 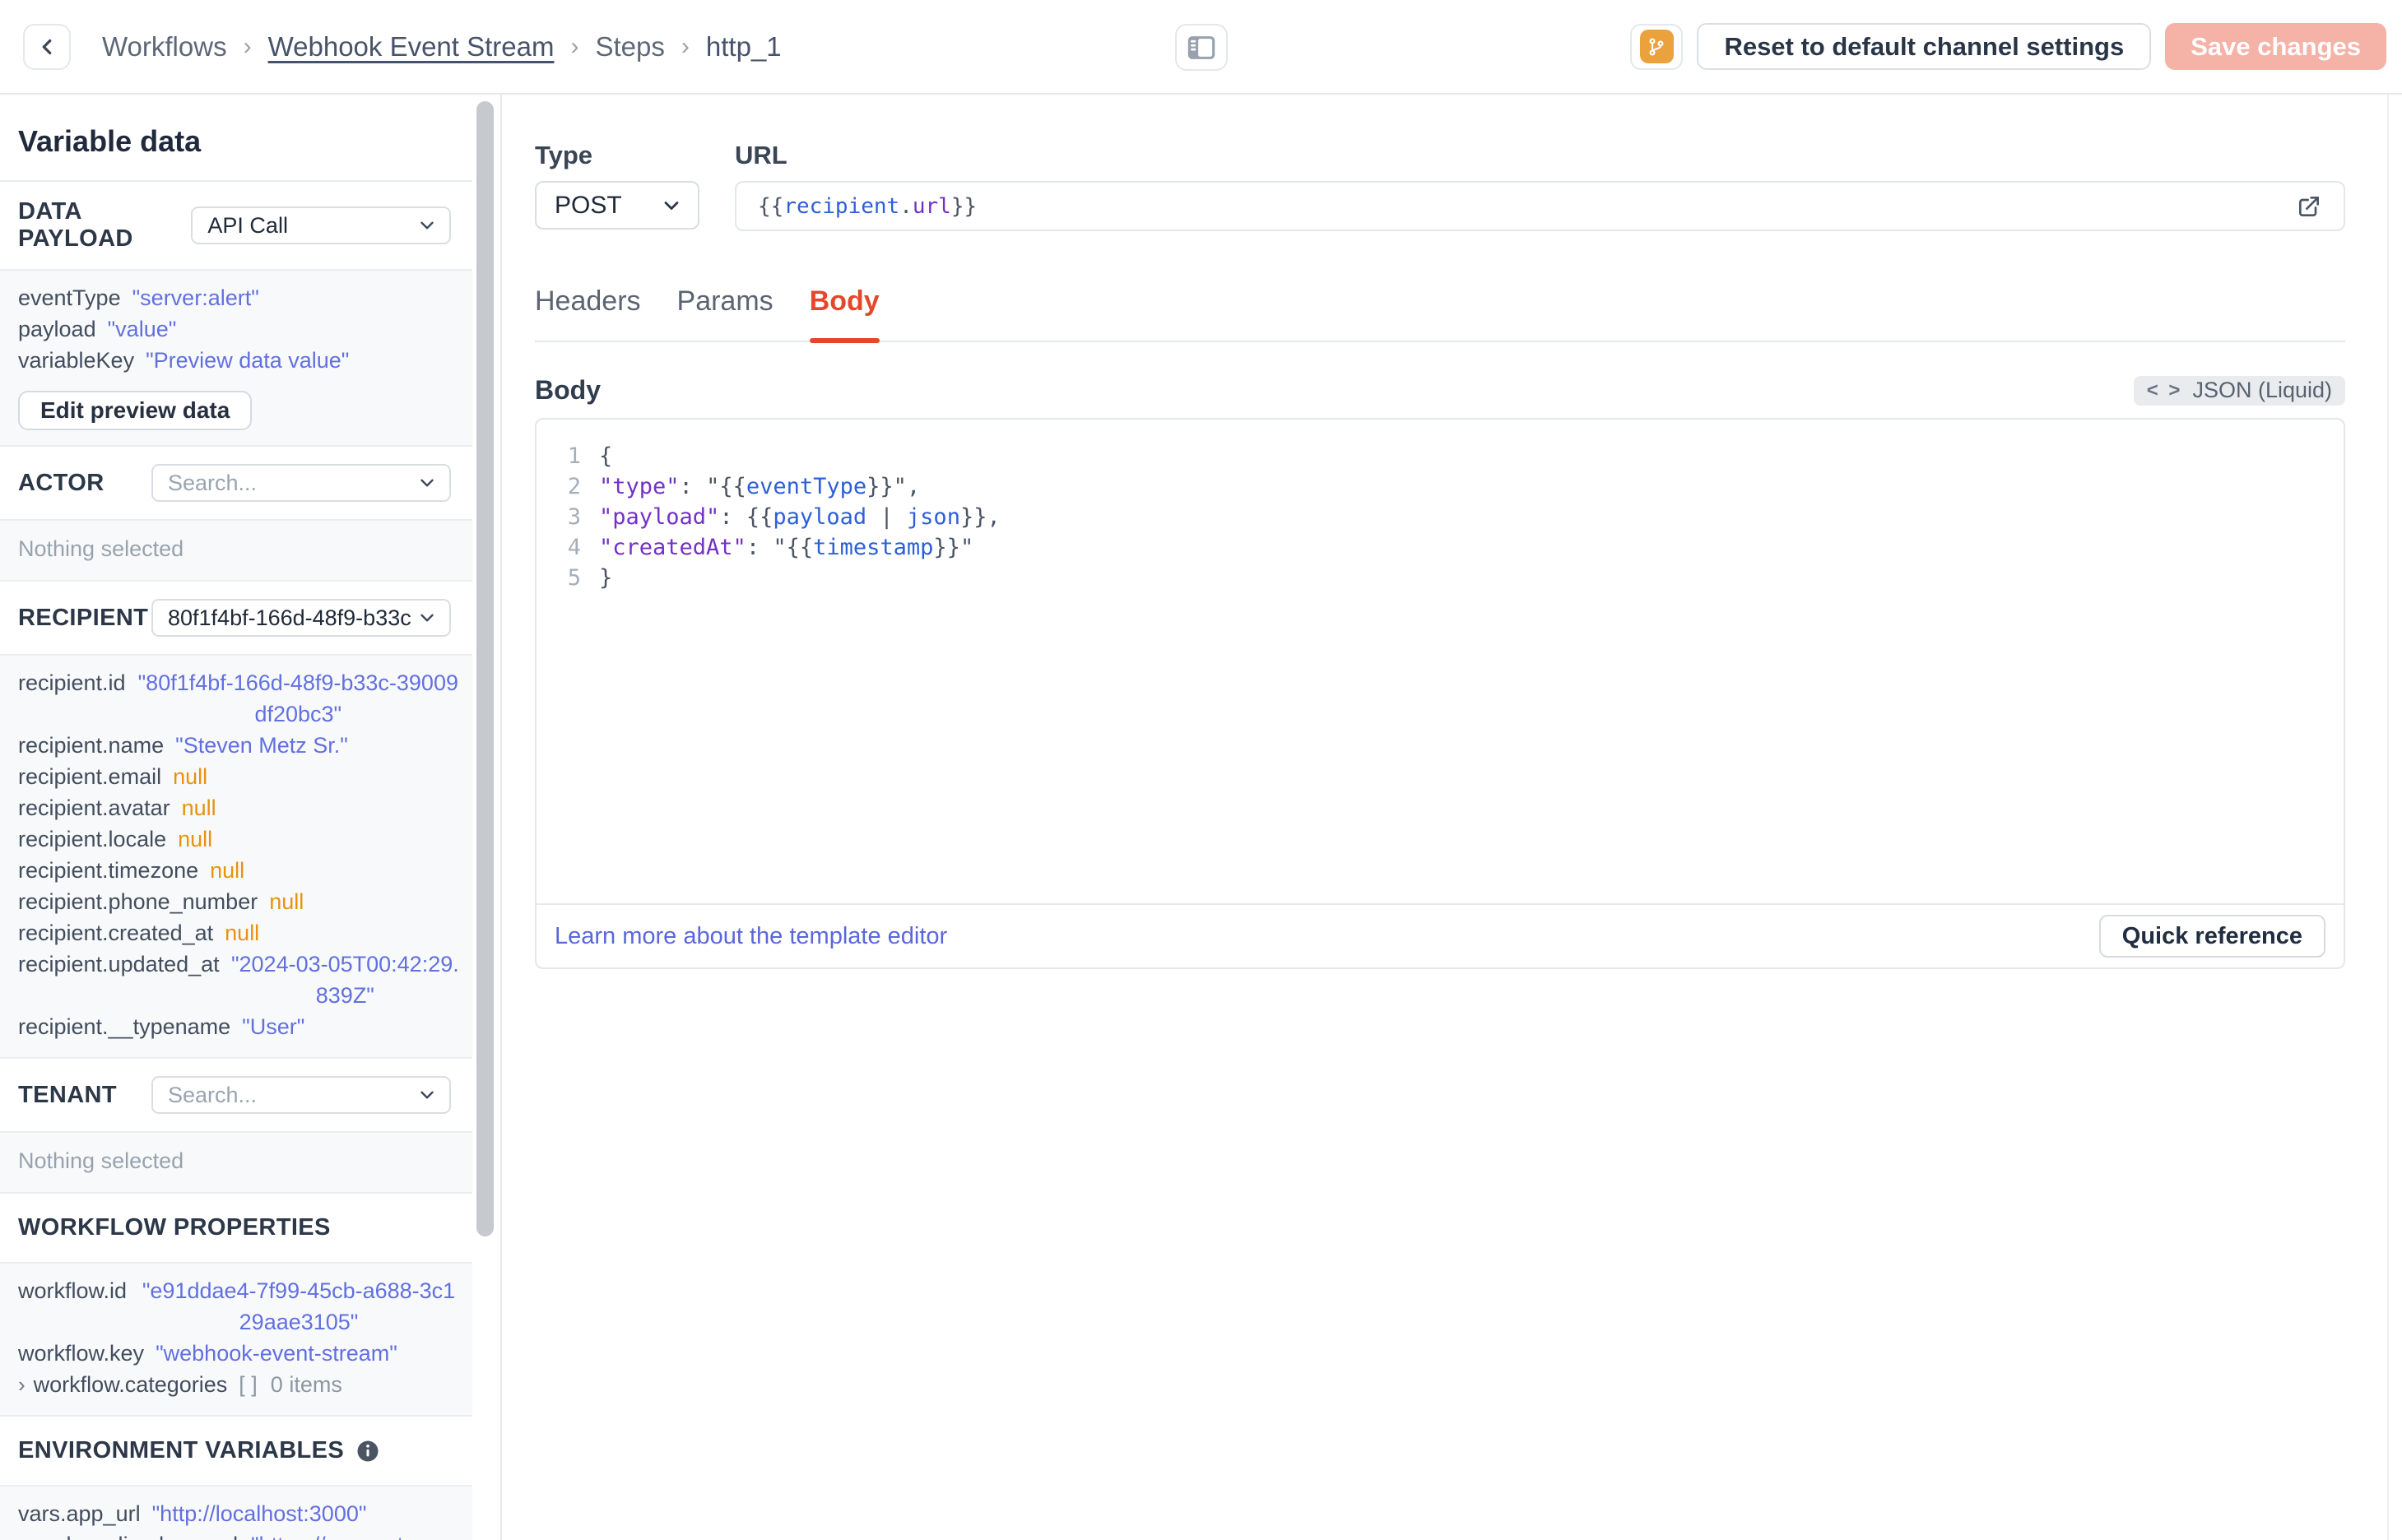 I want to click on language-badge: < > JSON (Liquid), so click(x=2239, y=390).